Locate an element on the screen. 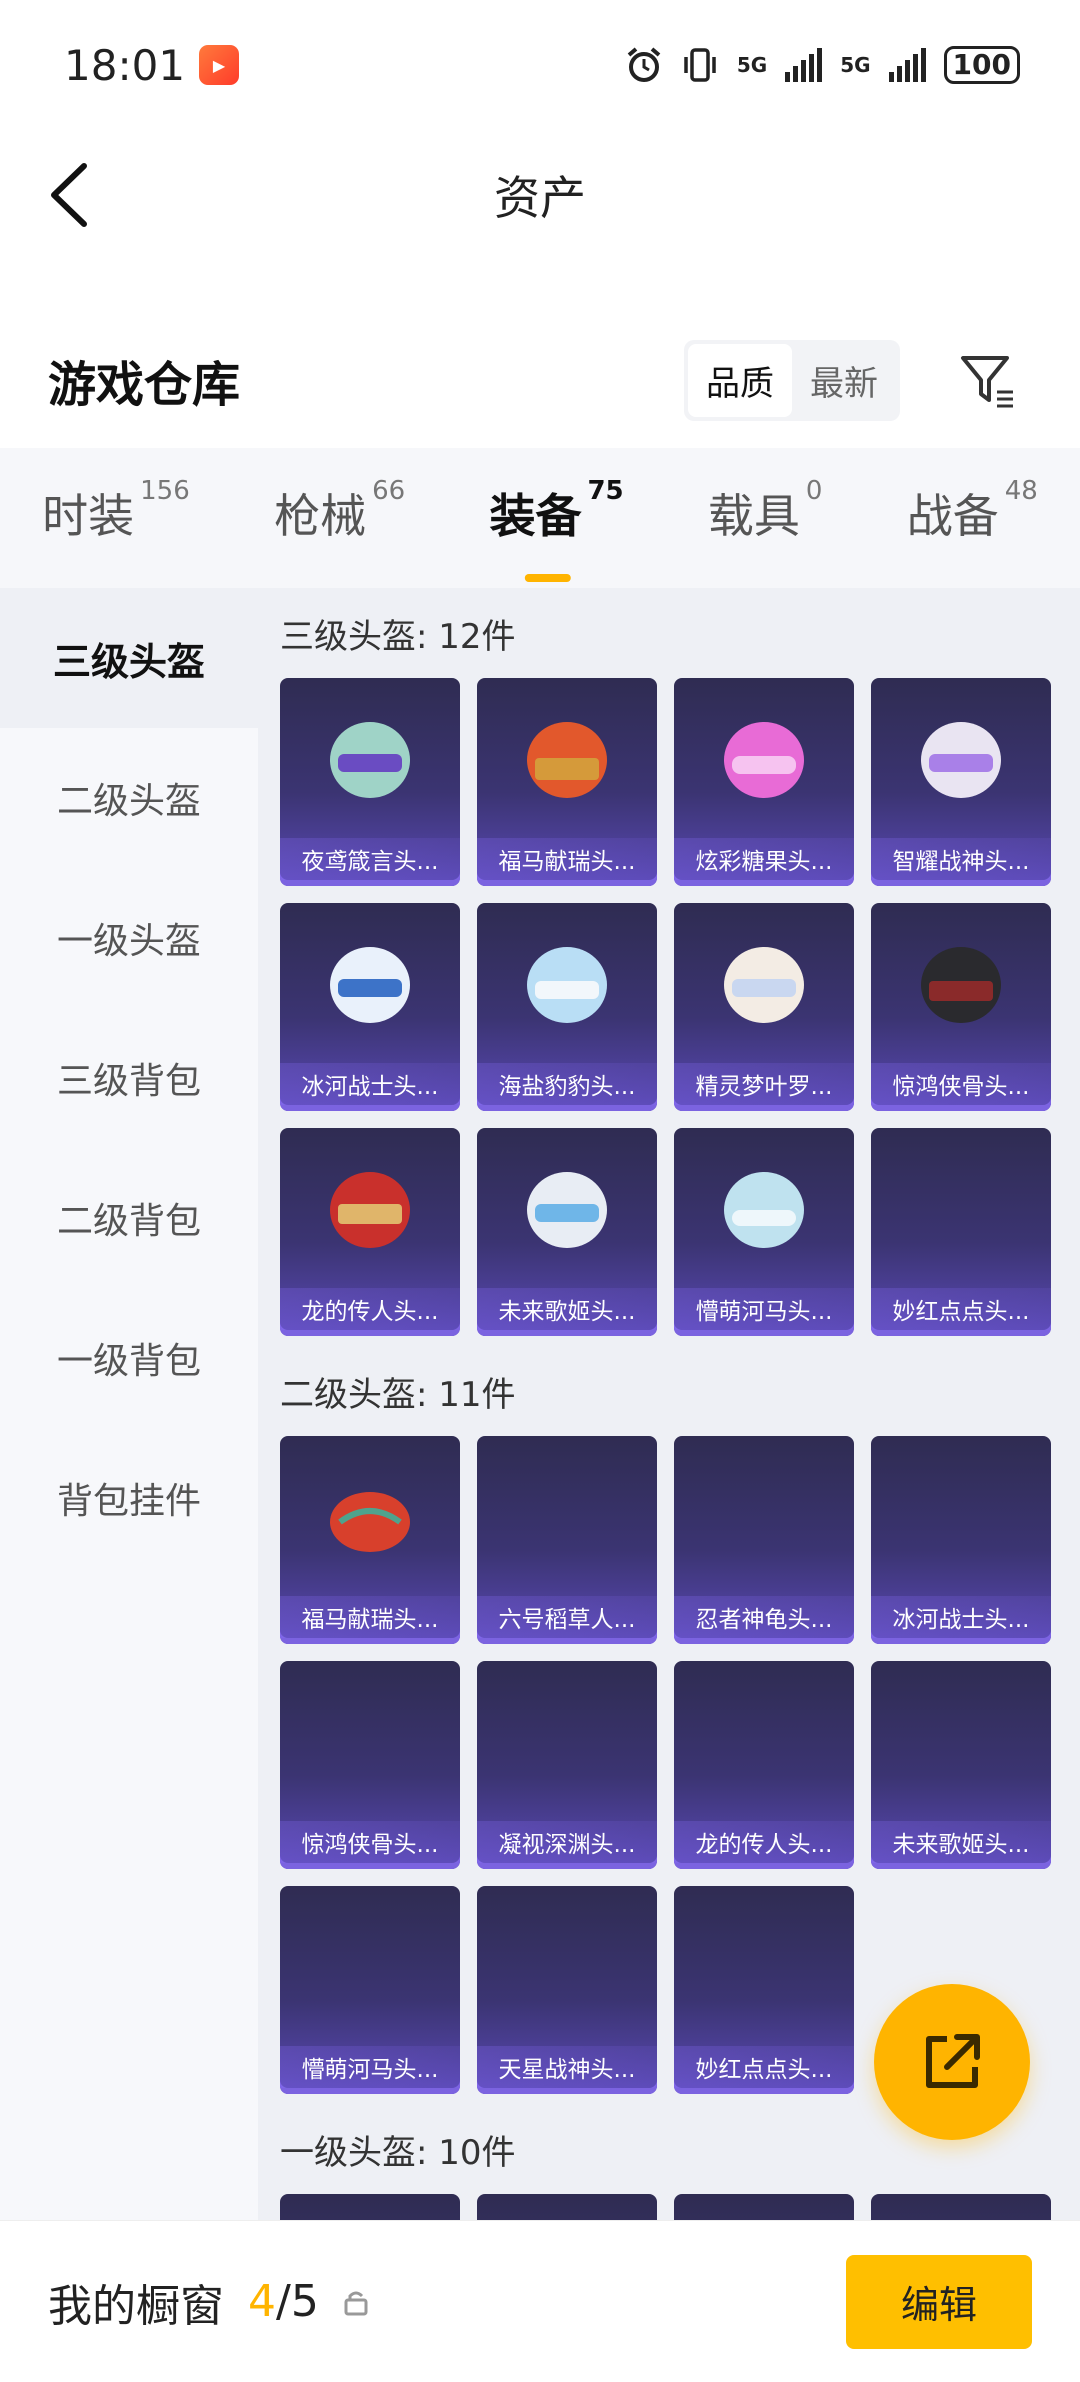 The image size is (1080, 2382). header: 资产 is located at coordinates (540, 195).